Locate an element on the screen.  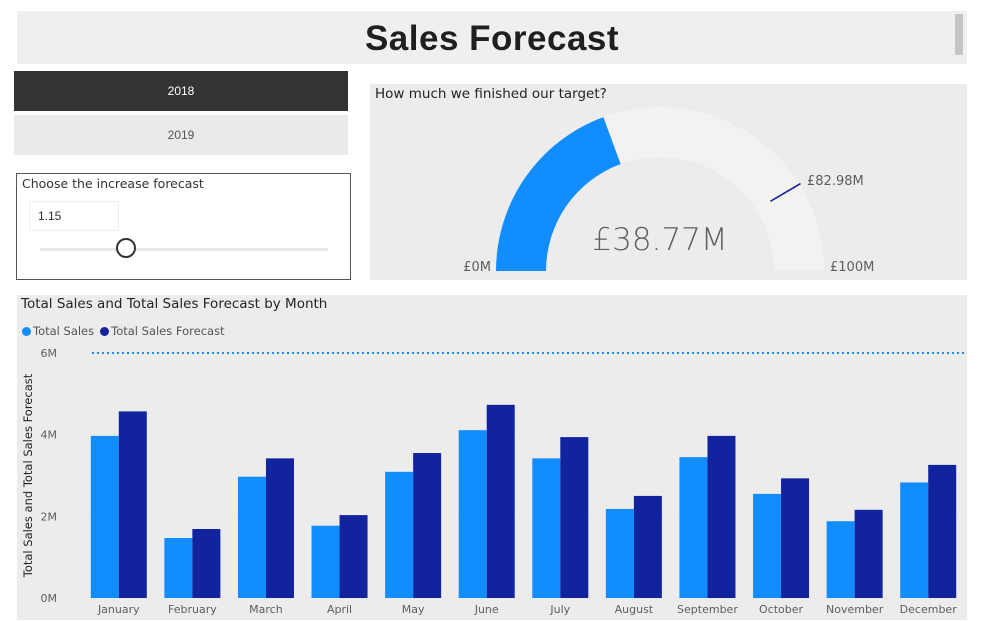
forecast-slicer: Choose the increase forecast is located at coordinates (183, 226).